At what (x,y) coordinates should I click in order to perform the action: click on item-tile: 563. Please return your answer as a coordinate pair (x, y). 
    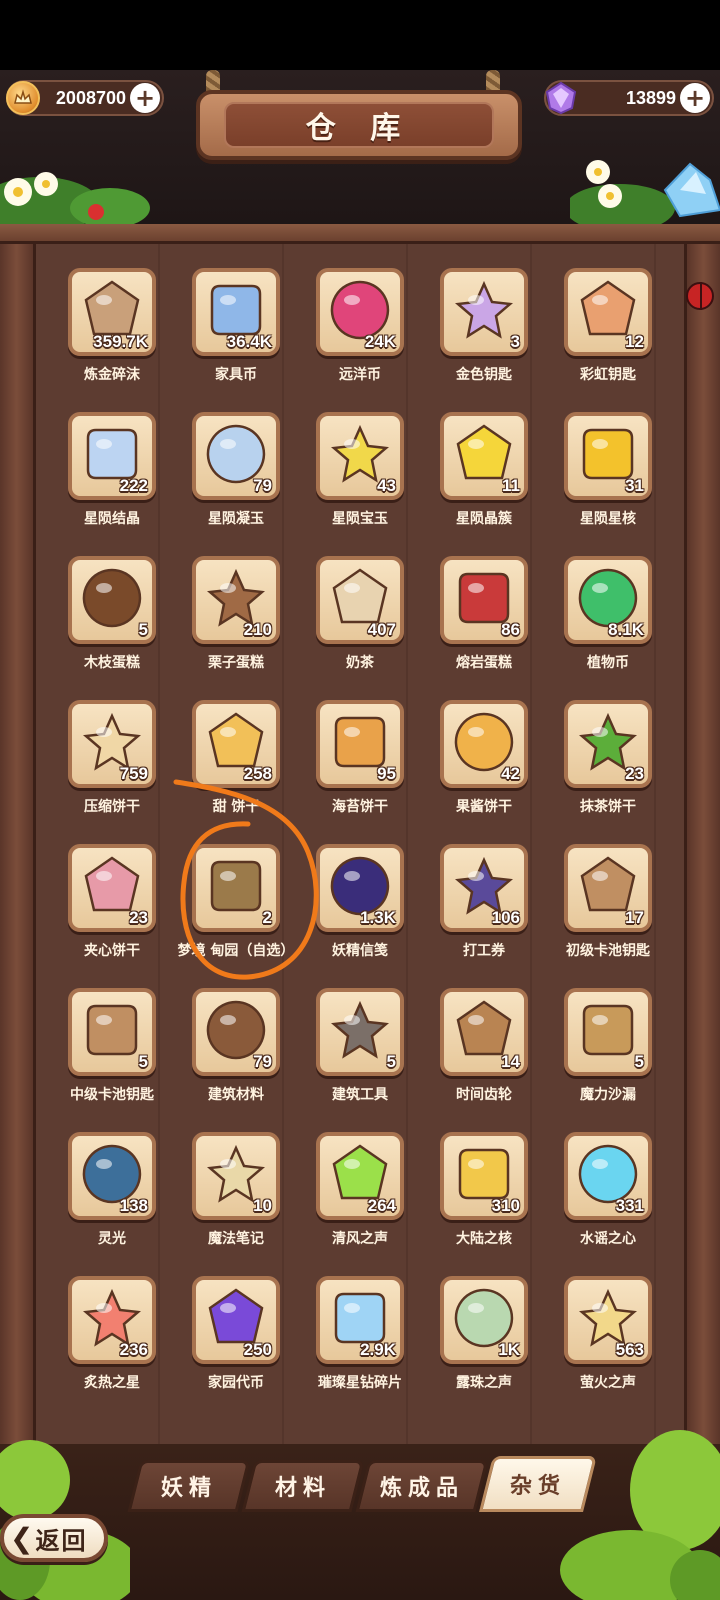
    Looking at the image, I should click on (608, 1320).